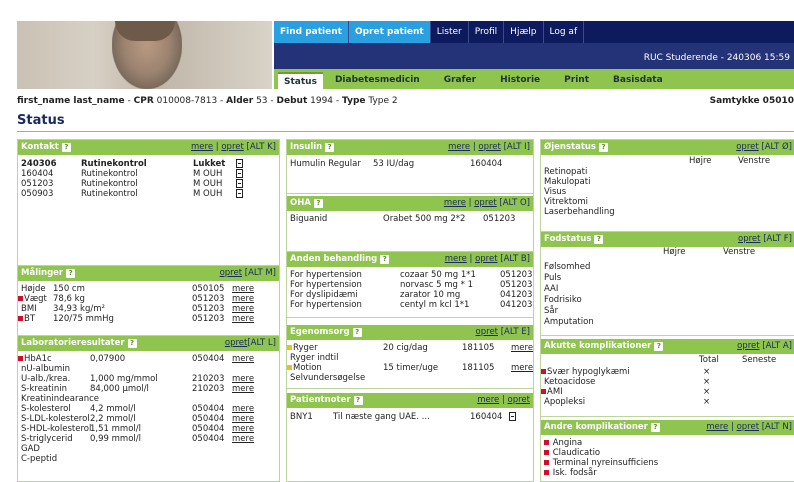 The image size is (794, 482). Describe the element at coordinates (383, 101) in the screenshot. I see `type-value: Type 2` at that location.